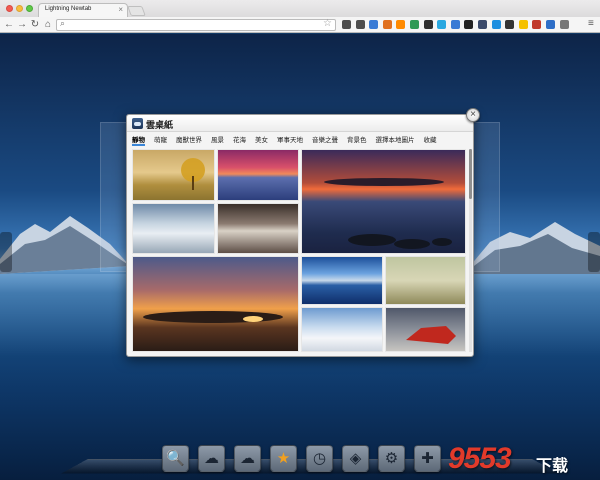 The width and height of the screenshot is (600, 480). What do you see at coordinates (137, 123) in the screenshot?
I see `cloud-logo-icon` at bounding box center [137, 123].